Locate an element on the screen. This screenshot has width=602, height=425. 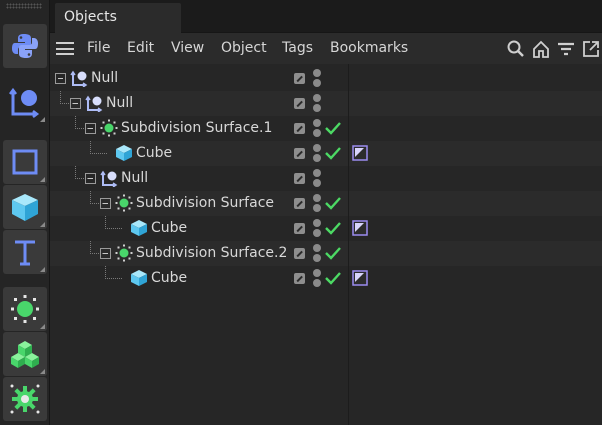
effector-gear-icon is located at coordinates (25, 399).